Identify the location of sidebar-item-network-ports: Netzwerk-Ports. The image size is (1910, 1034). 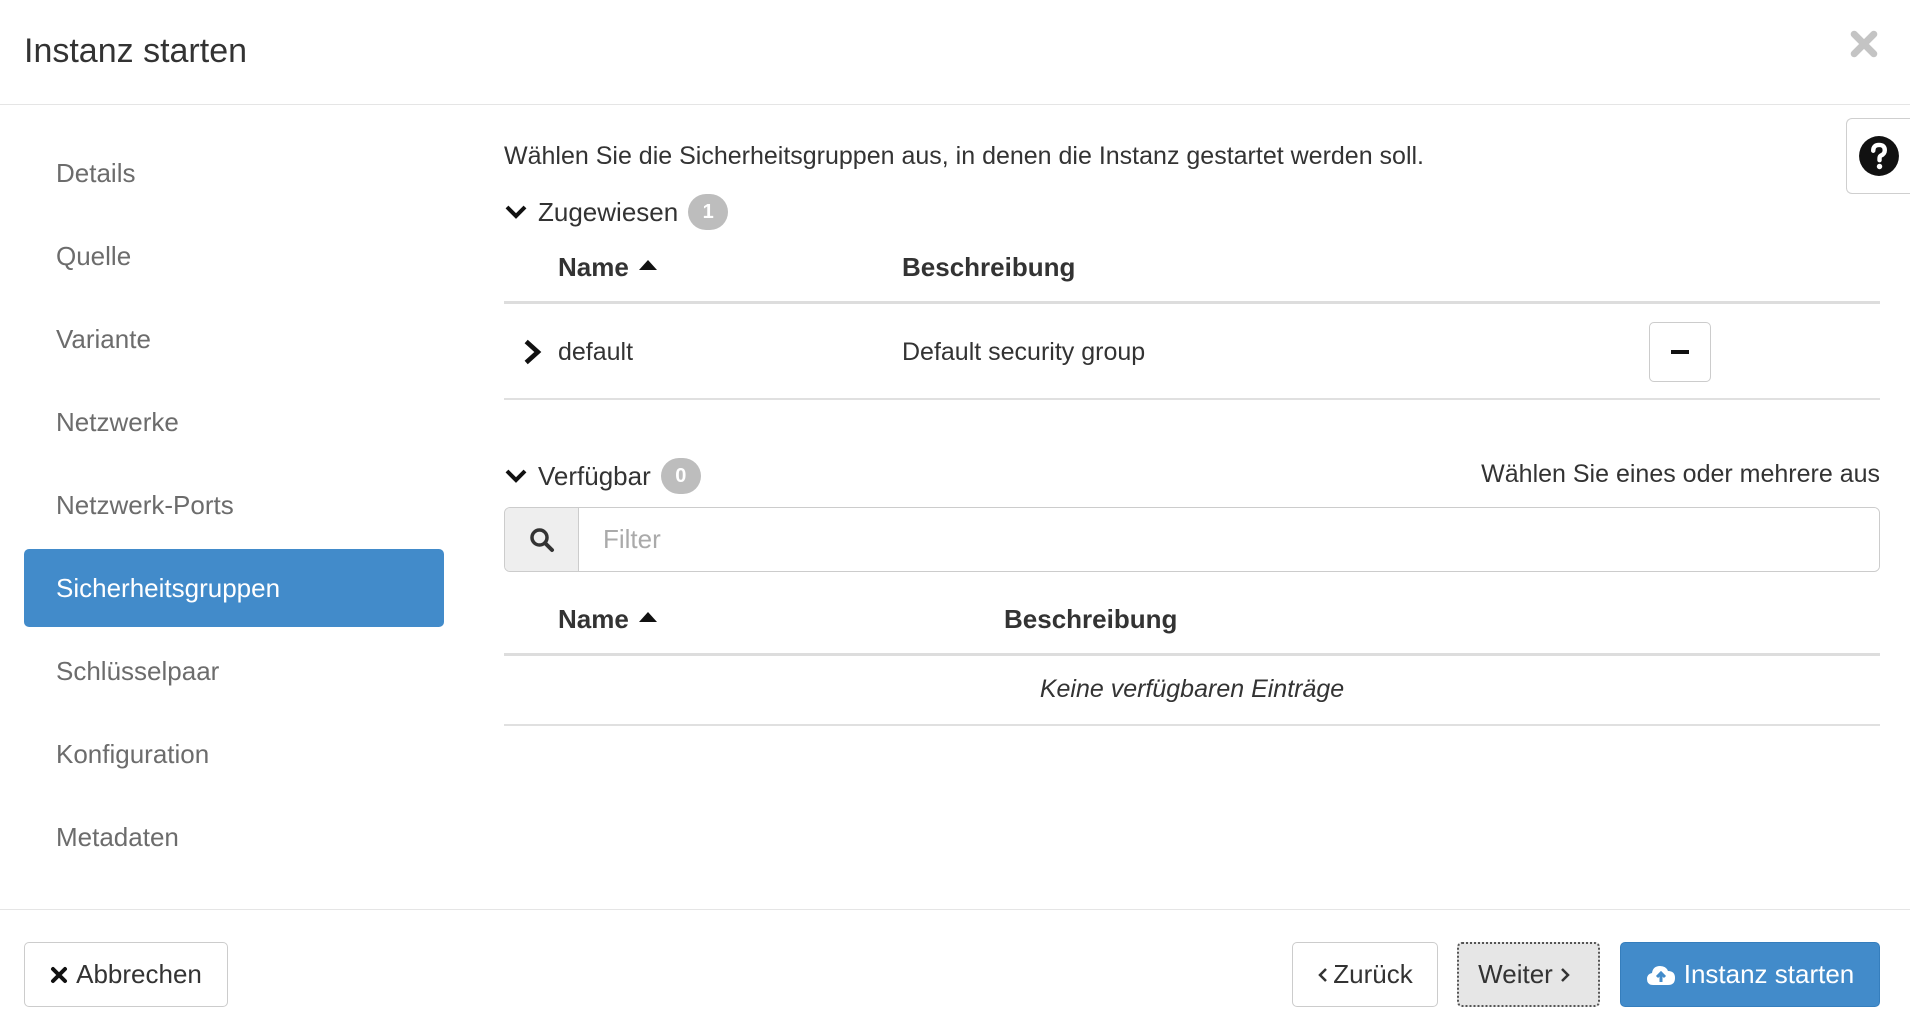
(234, 505).